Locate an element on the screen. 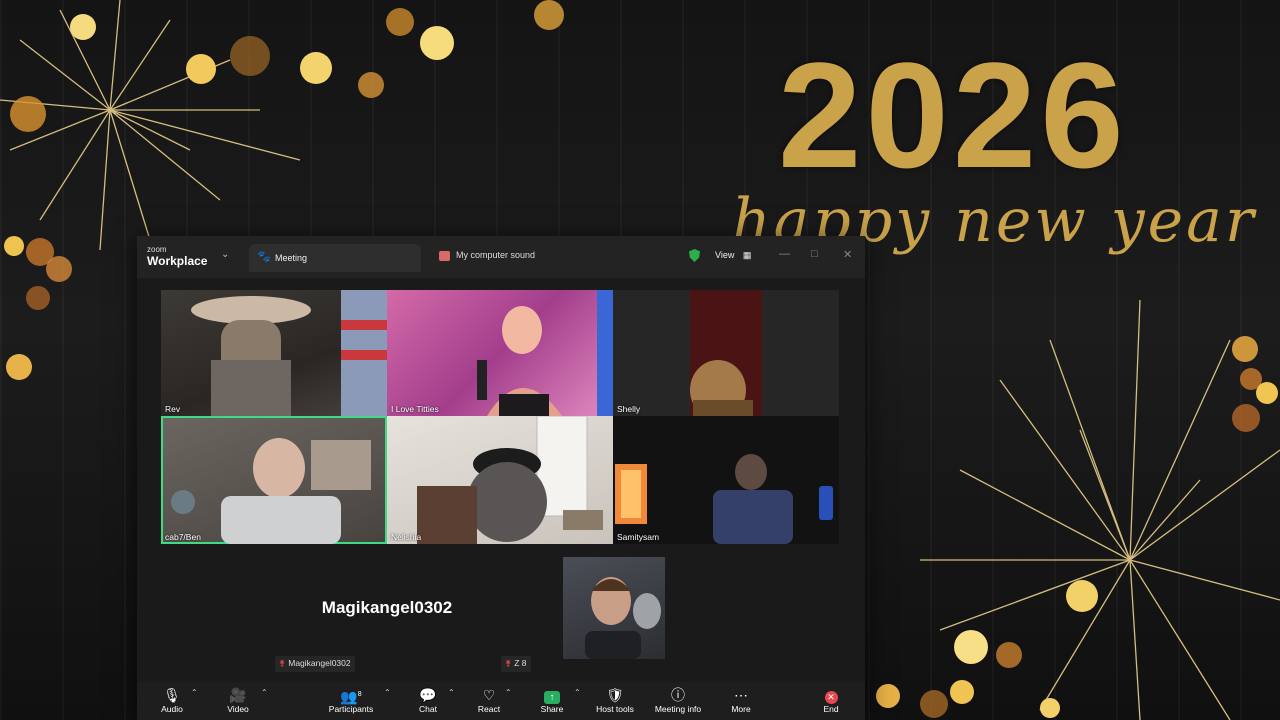 Image resolution: width=1280 pixels, height=720 pixels. end-label: End is located at coordinates (831, 709).